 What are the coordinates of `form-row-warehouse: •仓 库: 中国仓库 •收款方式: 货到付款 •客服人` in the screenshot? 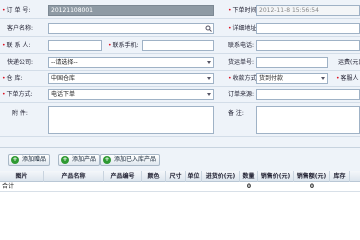 It's located at (180, 79).